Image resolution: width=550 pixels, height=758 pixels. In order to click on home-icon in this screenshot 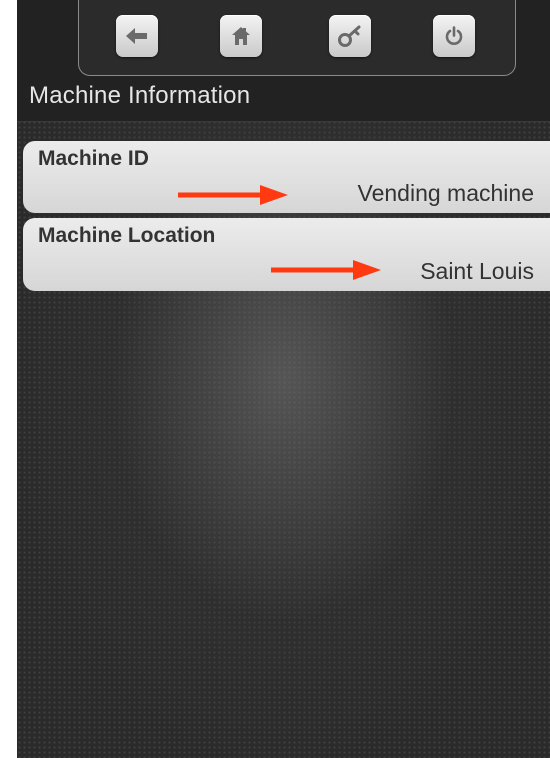, I will do `click(241, 36)`.